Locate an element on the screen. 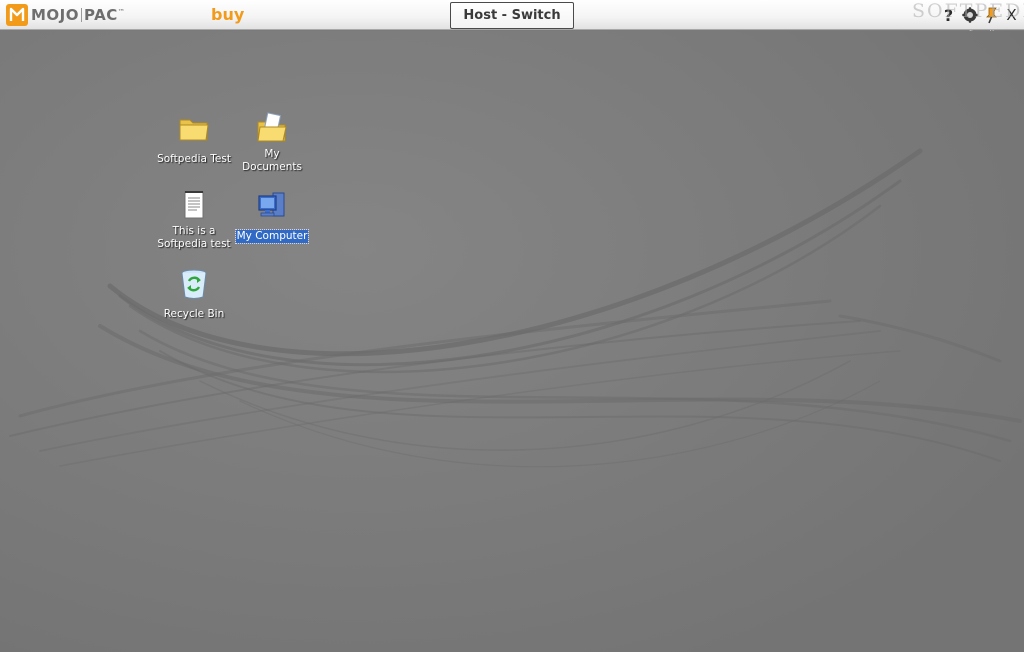 This screenshot has height=652, width=1024. desktop-icon-label: My Computer is located at coordinates (272, 236).